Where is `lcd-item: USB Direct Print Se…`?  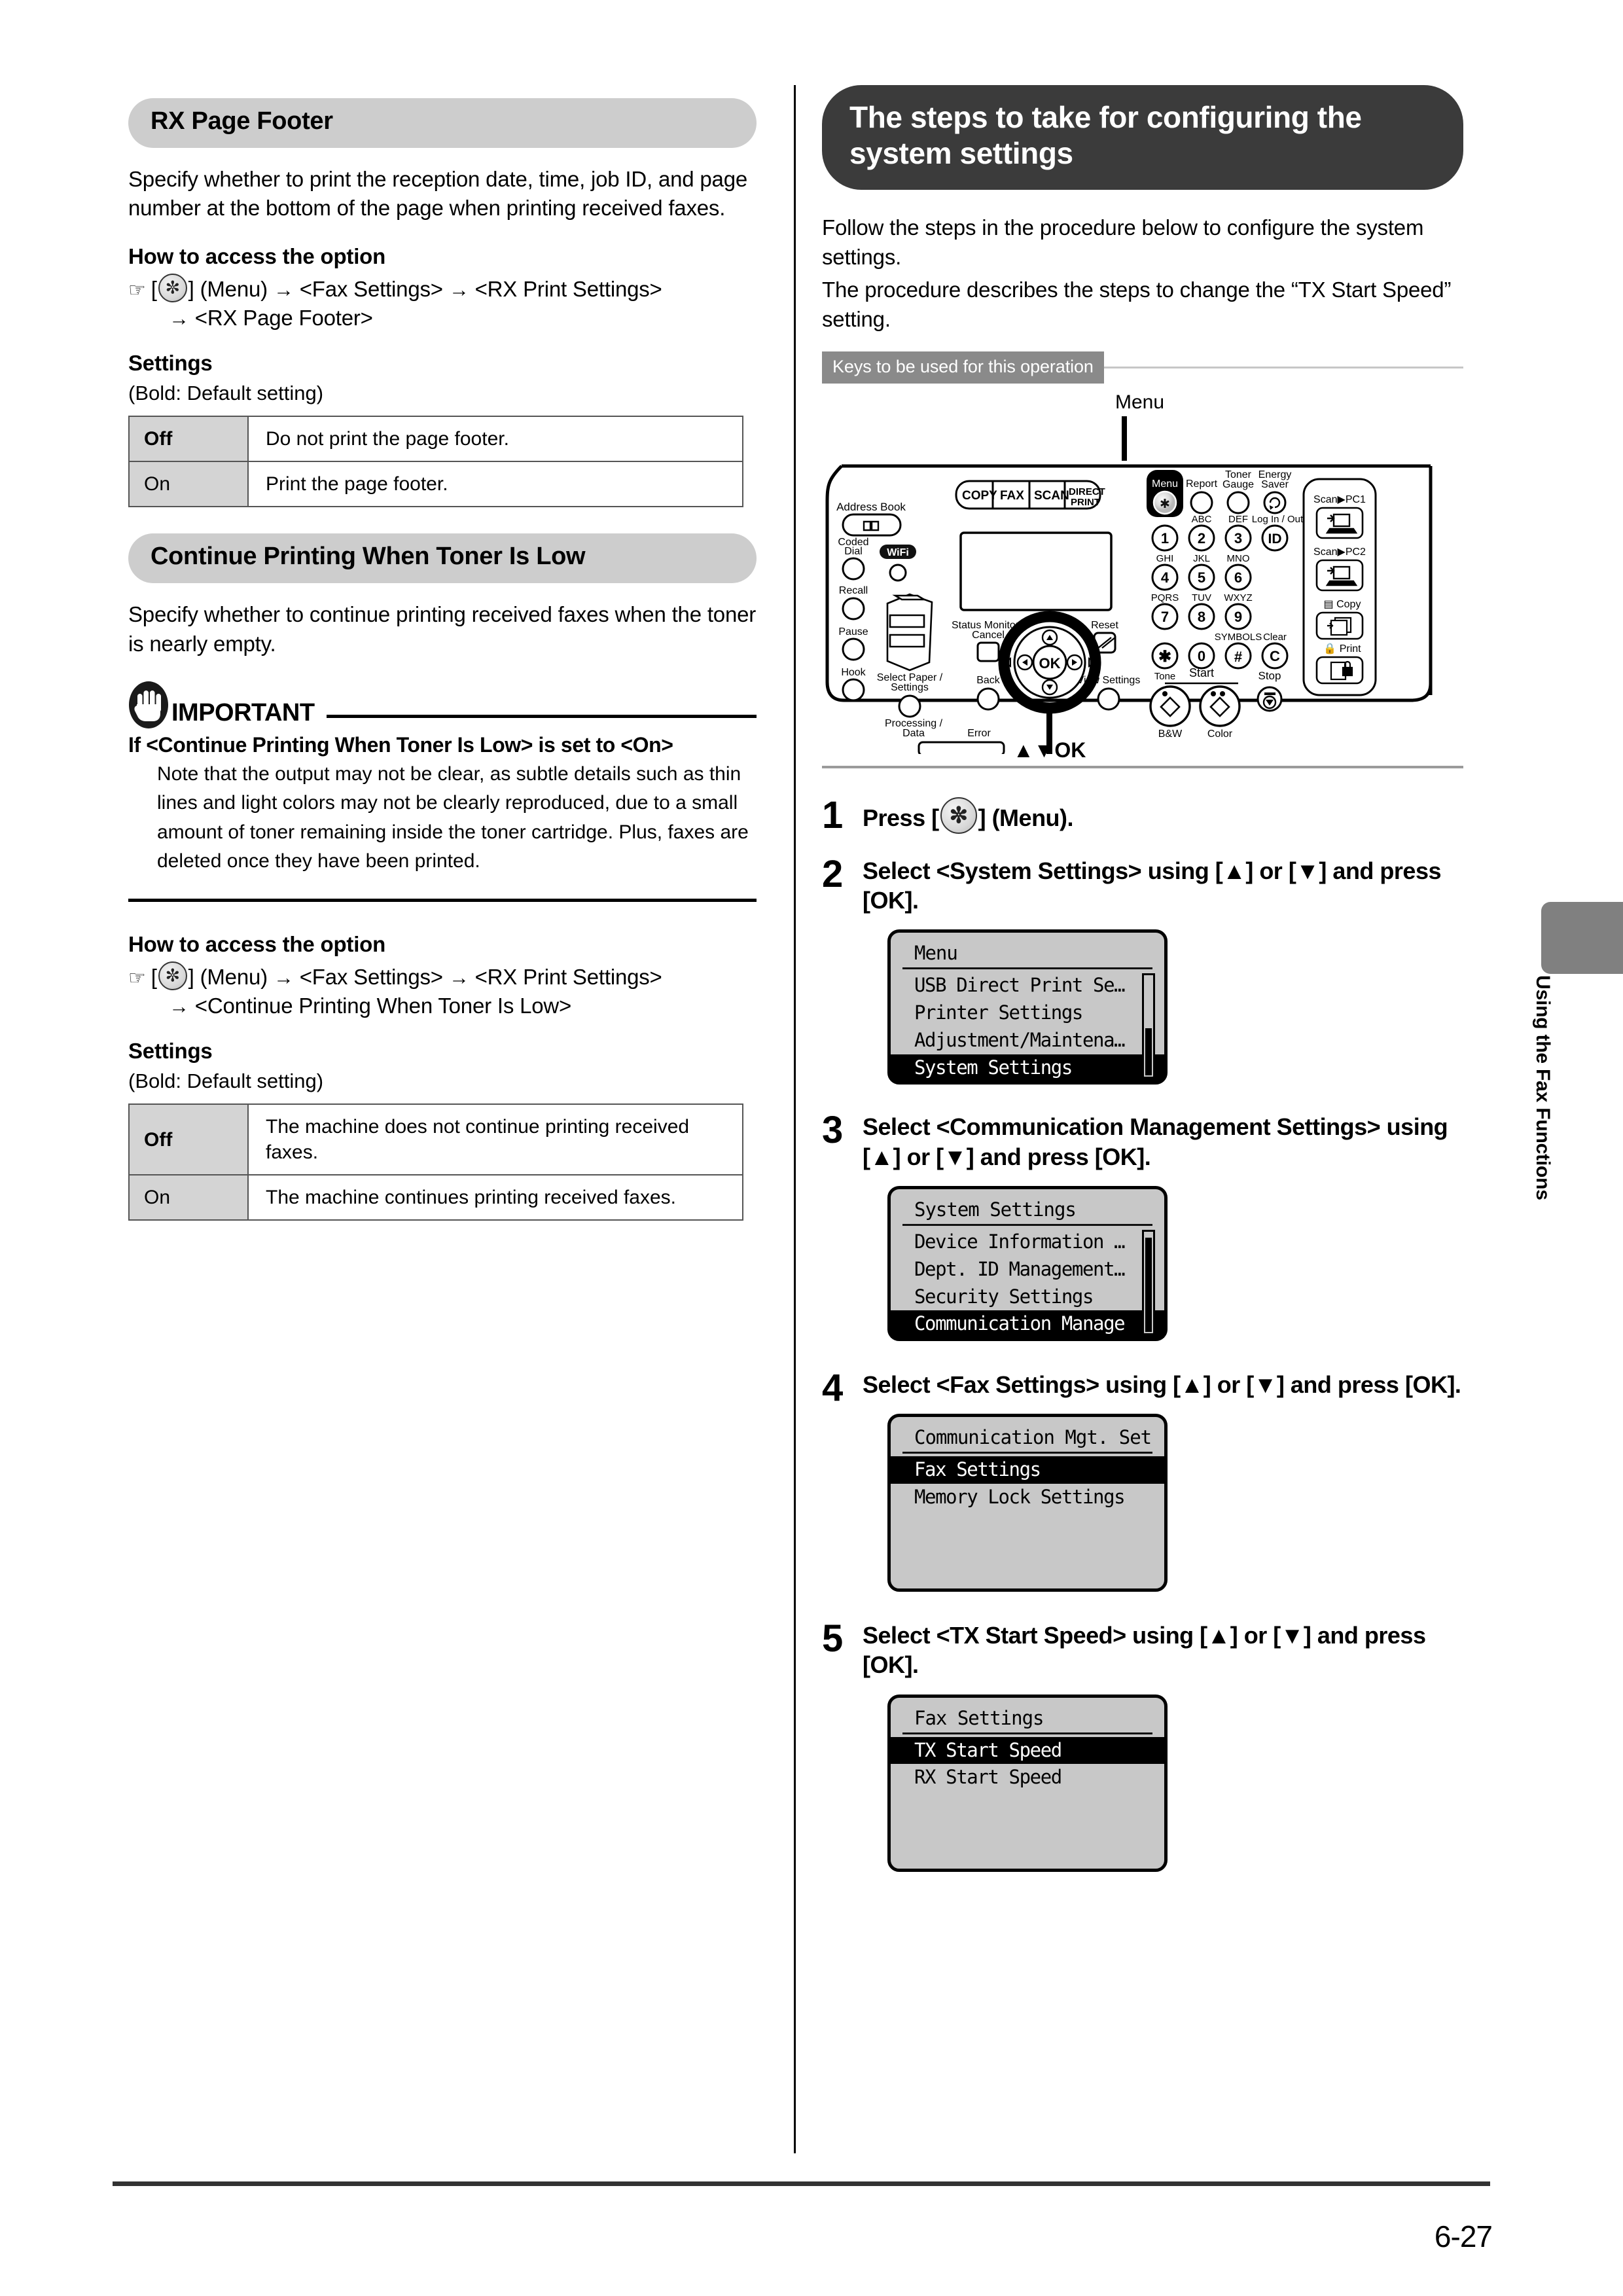
lcd-item: USB Direct Print Se… is located at coordinates (1027, 985).